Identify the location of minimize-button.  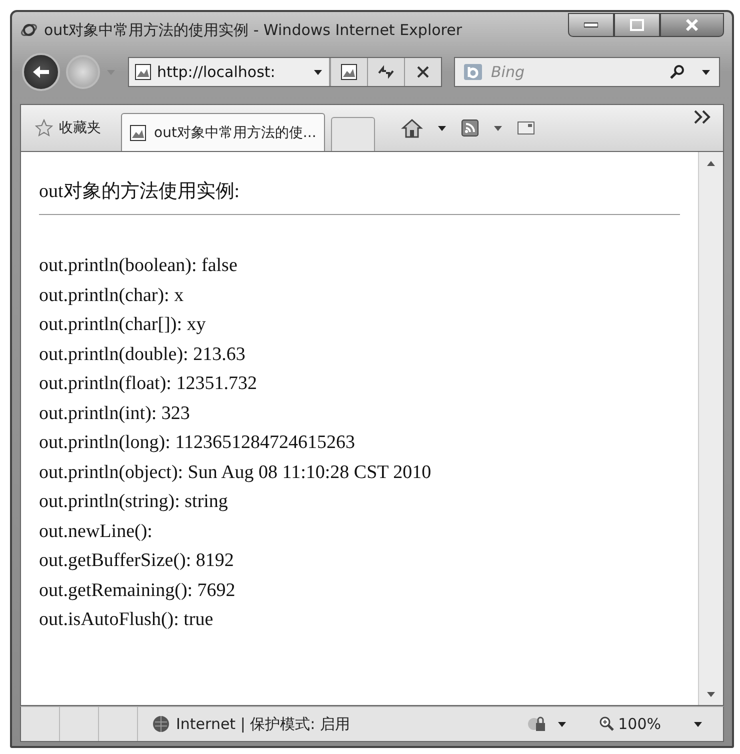
(591, 25).